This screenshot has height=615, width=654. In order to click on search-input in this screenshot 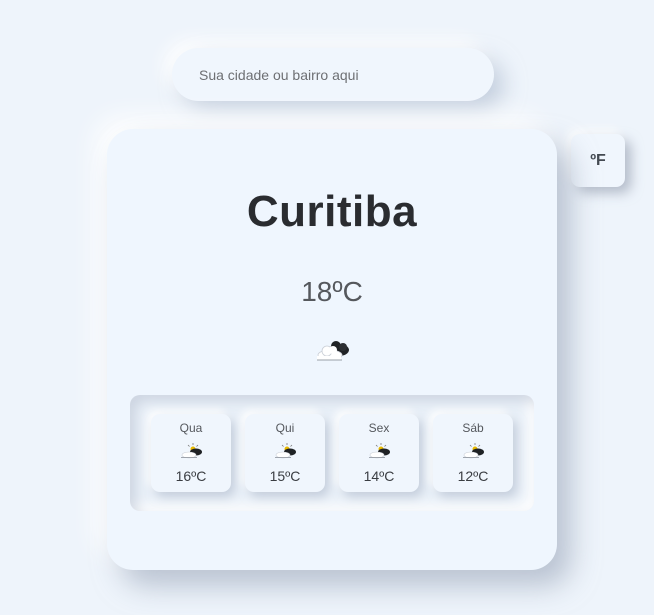, I will do `click(333, 74)`.